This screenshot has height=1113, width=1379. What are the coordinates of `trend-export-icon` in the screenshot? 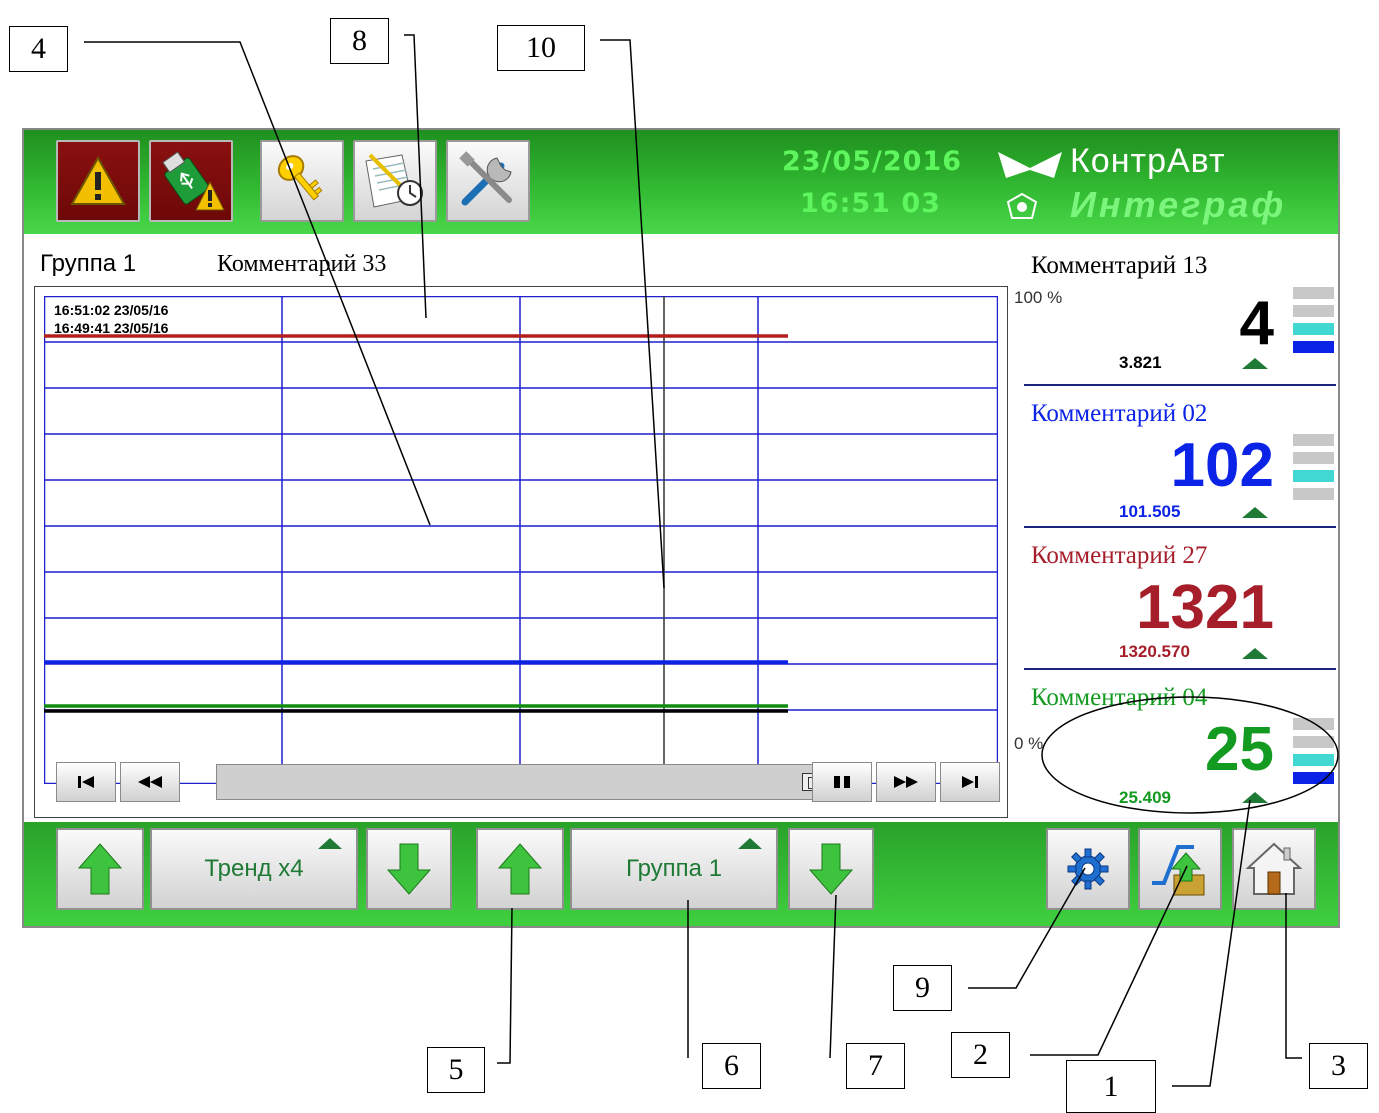 It's located at (1178, 870).